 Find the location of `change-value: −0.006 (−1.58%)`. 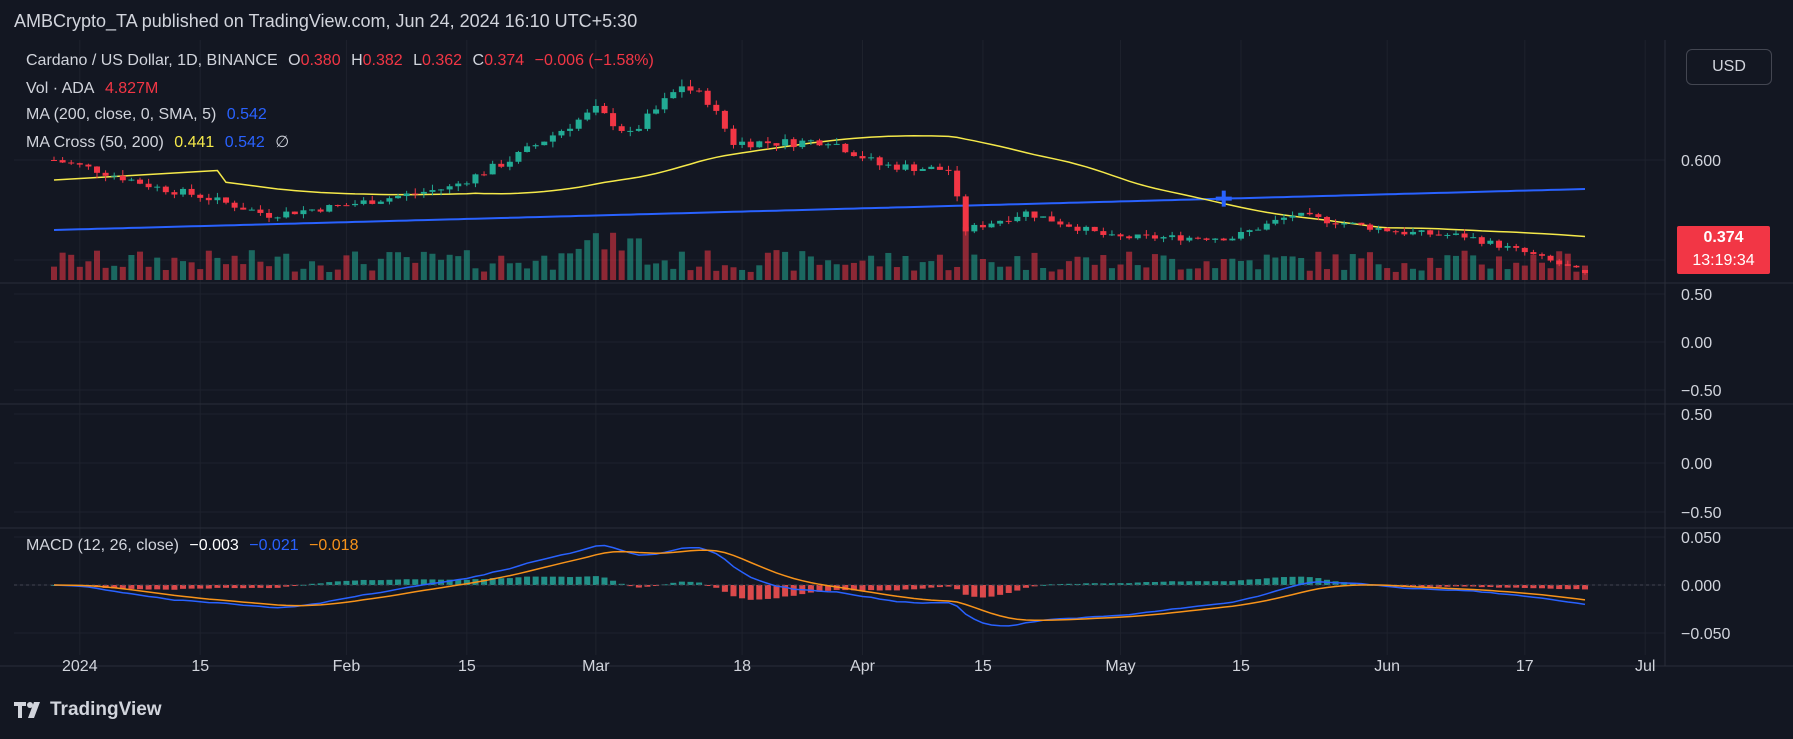

change-value: −0.006 (−1.58%) is located at coordinates (594, 60).